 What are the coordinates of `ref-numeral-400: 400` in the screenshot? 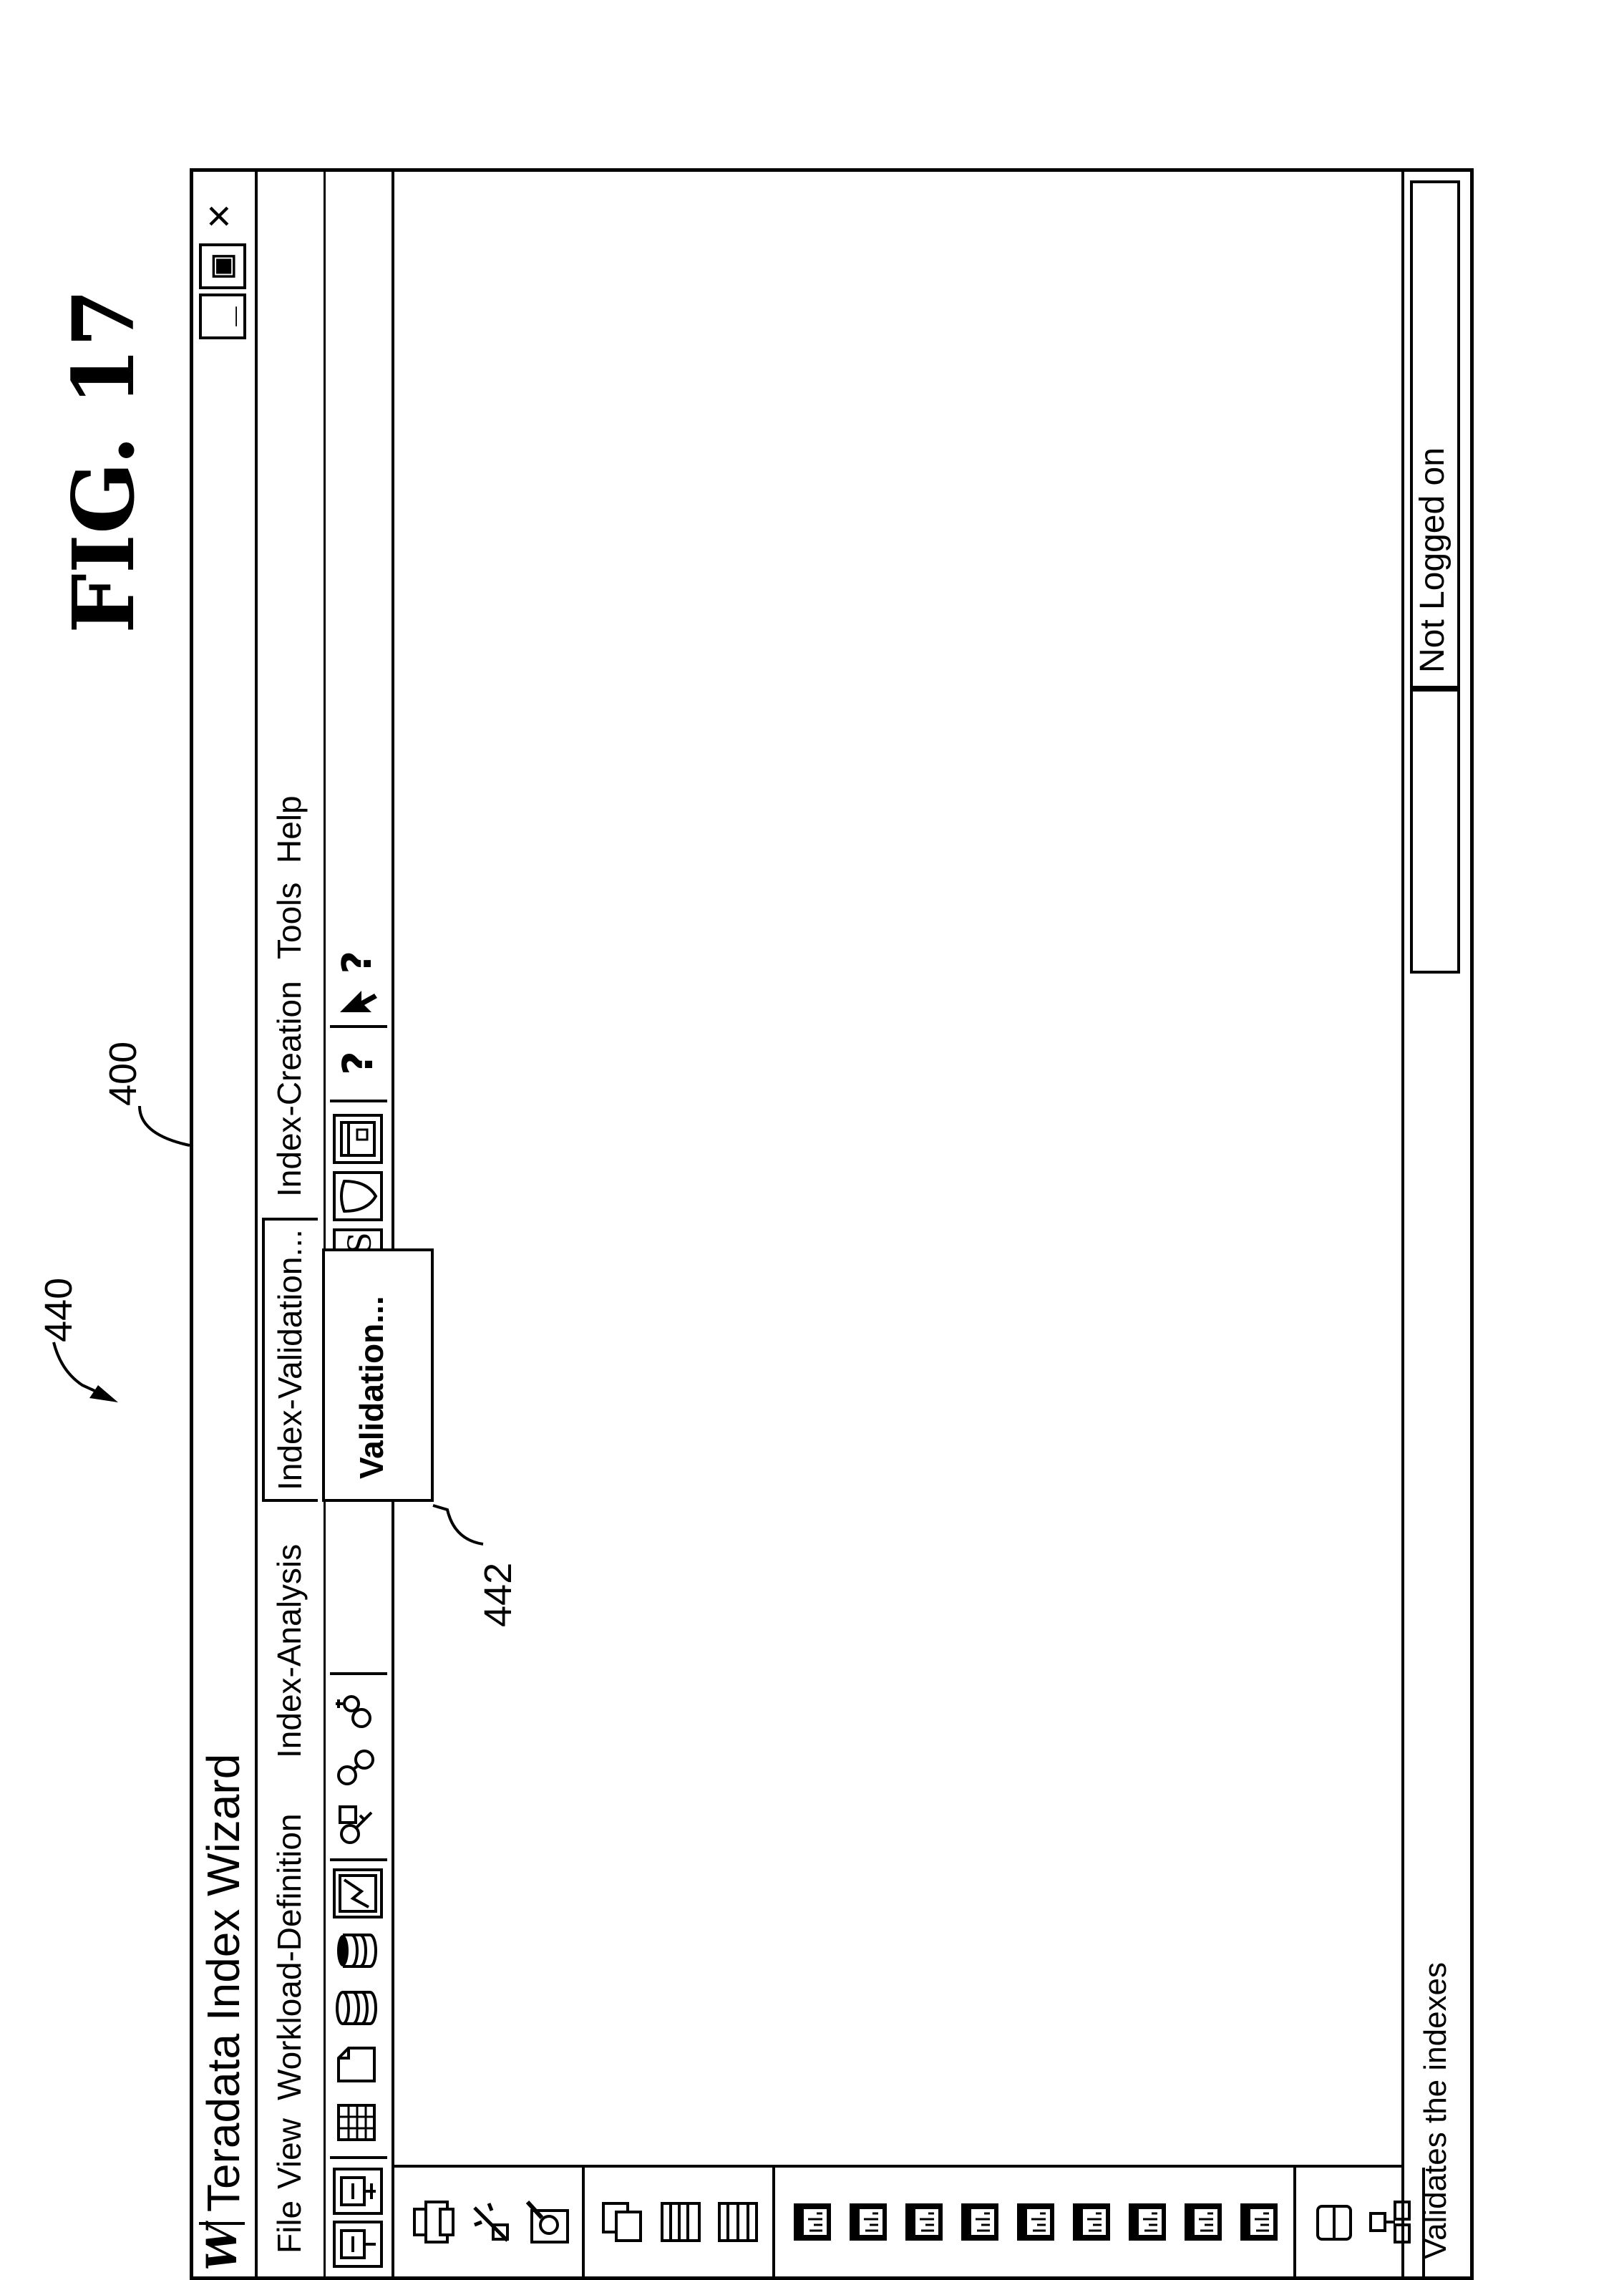 It's located at (124, 1073).